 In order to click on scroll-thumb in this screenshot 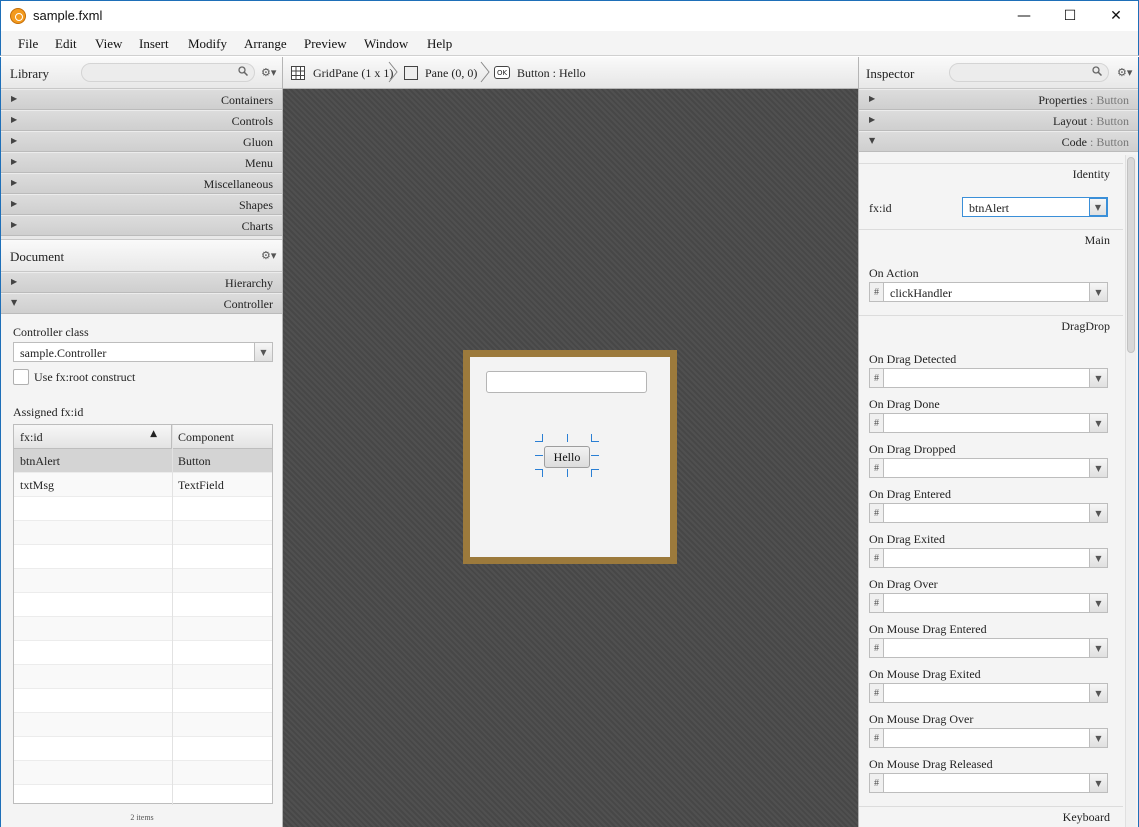, I will do `click(1131, 255)`.